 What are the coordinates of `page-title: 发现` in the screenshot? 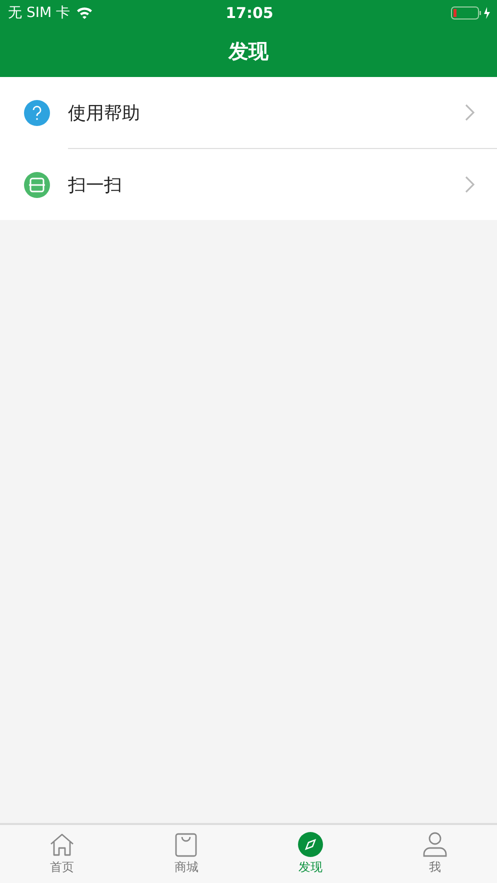 It's located at (248, 51).